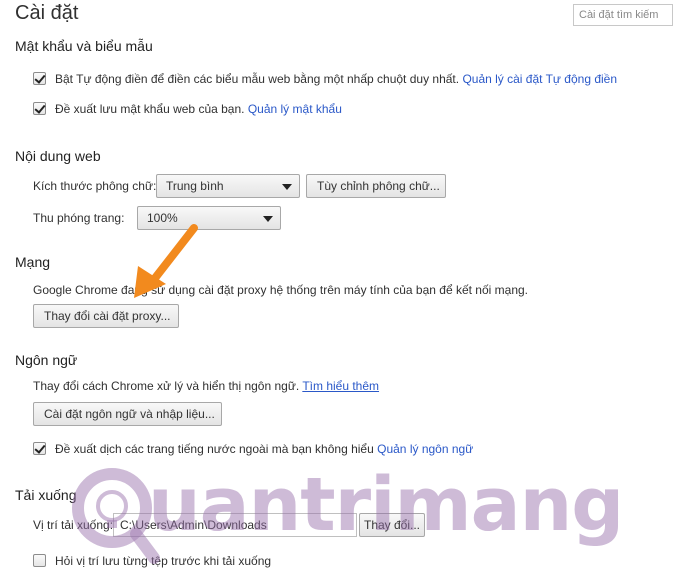 The height and width of the screenshot is (572, 678). I want to click on save-passwords-label: Đề xuất lưu mật khẩu web của bạn., so click(150, 109).